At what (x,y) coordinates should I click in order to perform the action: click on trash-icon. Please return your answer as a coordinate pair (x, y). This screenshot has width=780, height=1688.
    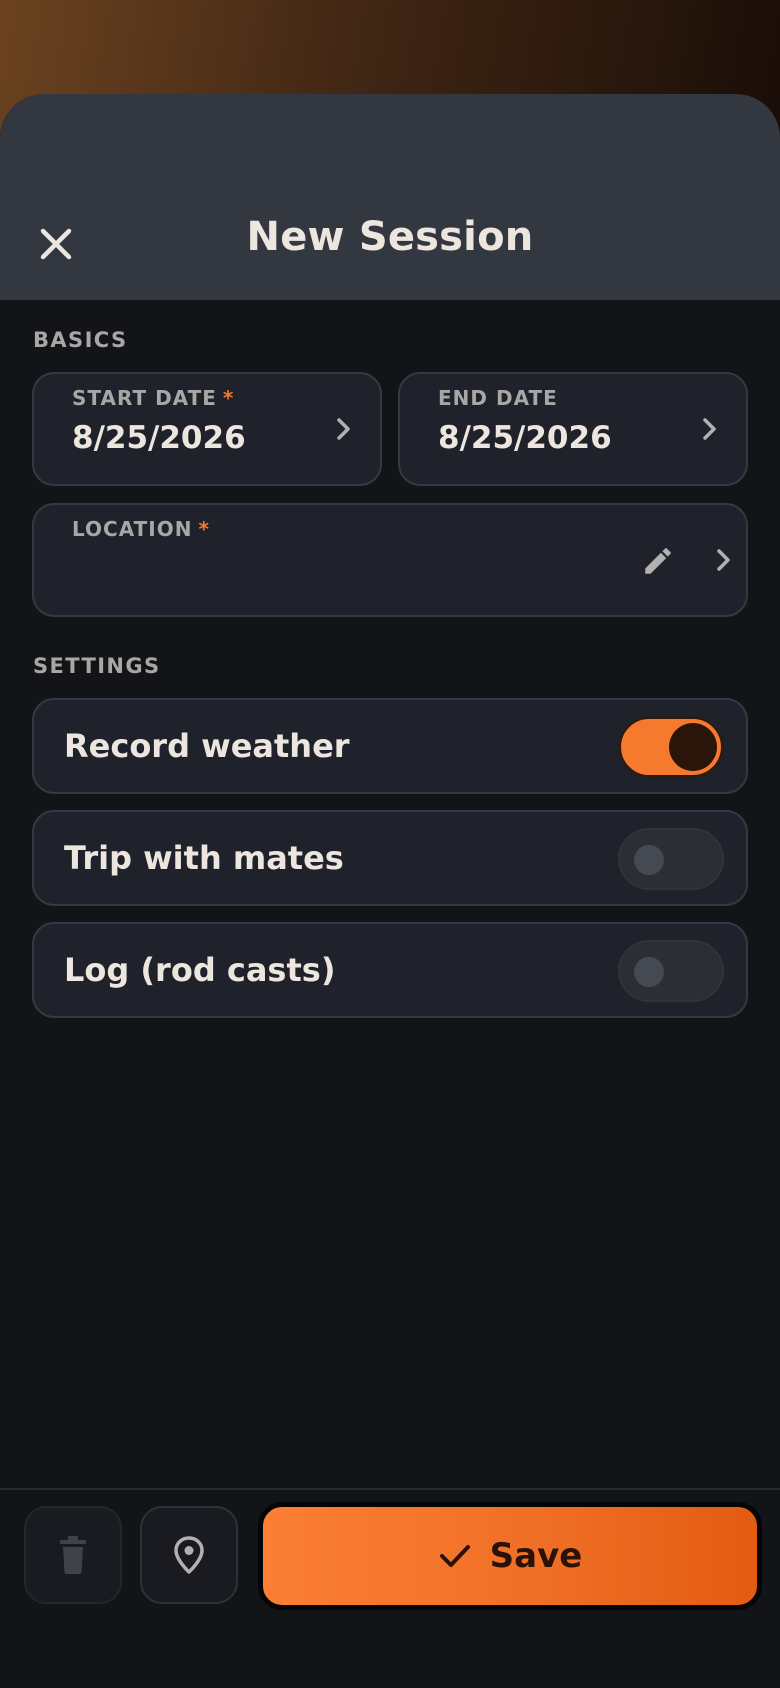
    Looking at the image, I should click on (73, 1555).